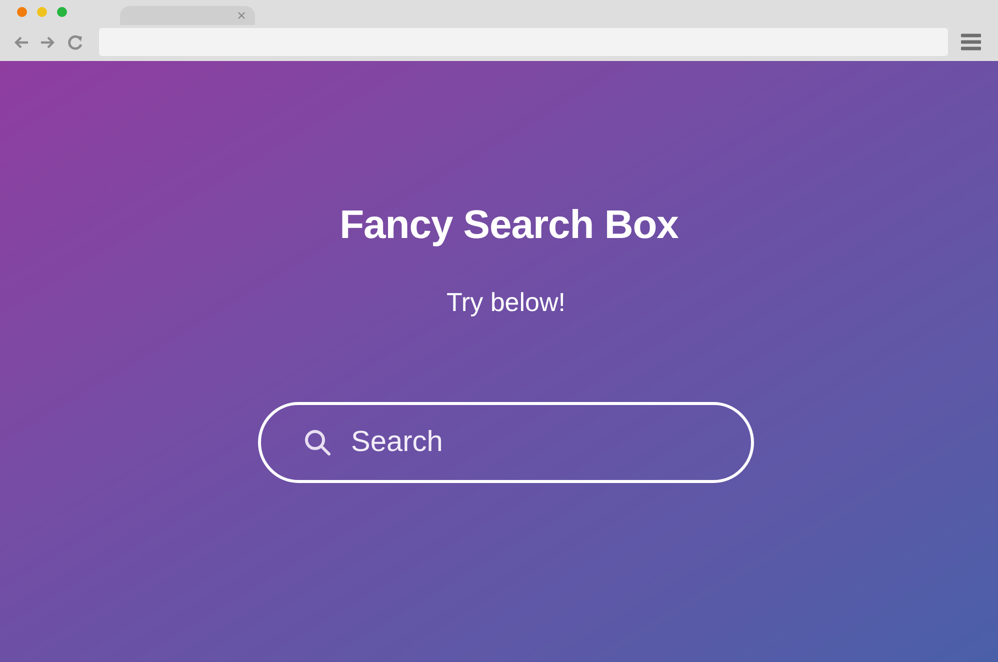 The width and height of the screenshot is (998, 662). What do you see at coordinates (75, 42) in the screenshot?
I see `reload-icon` at bounding box center [75, 42].